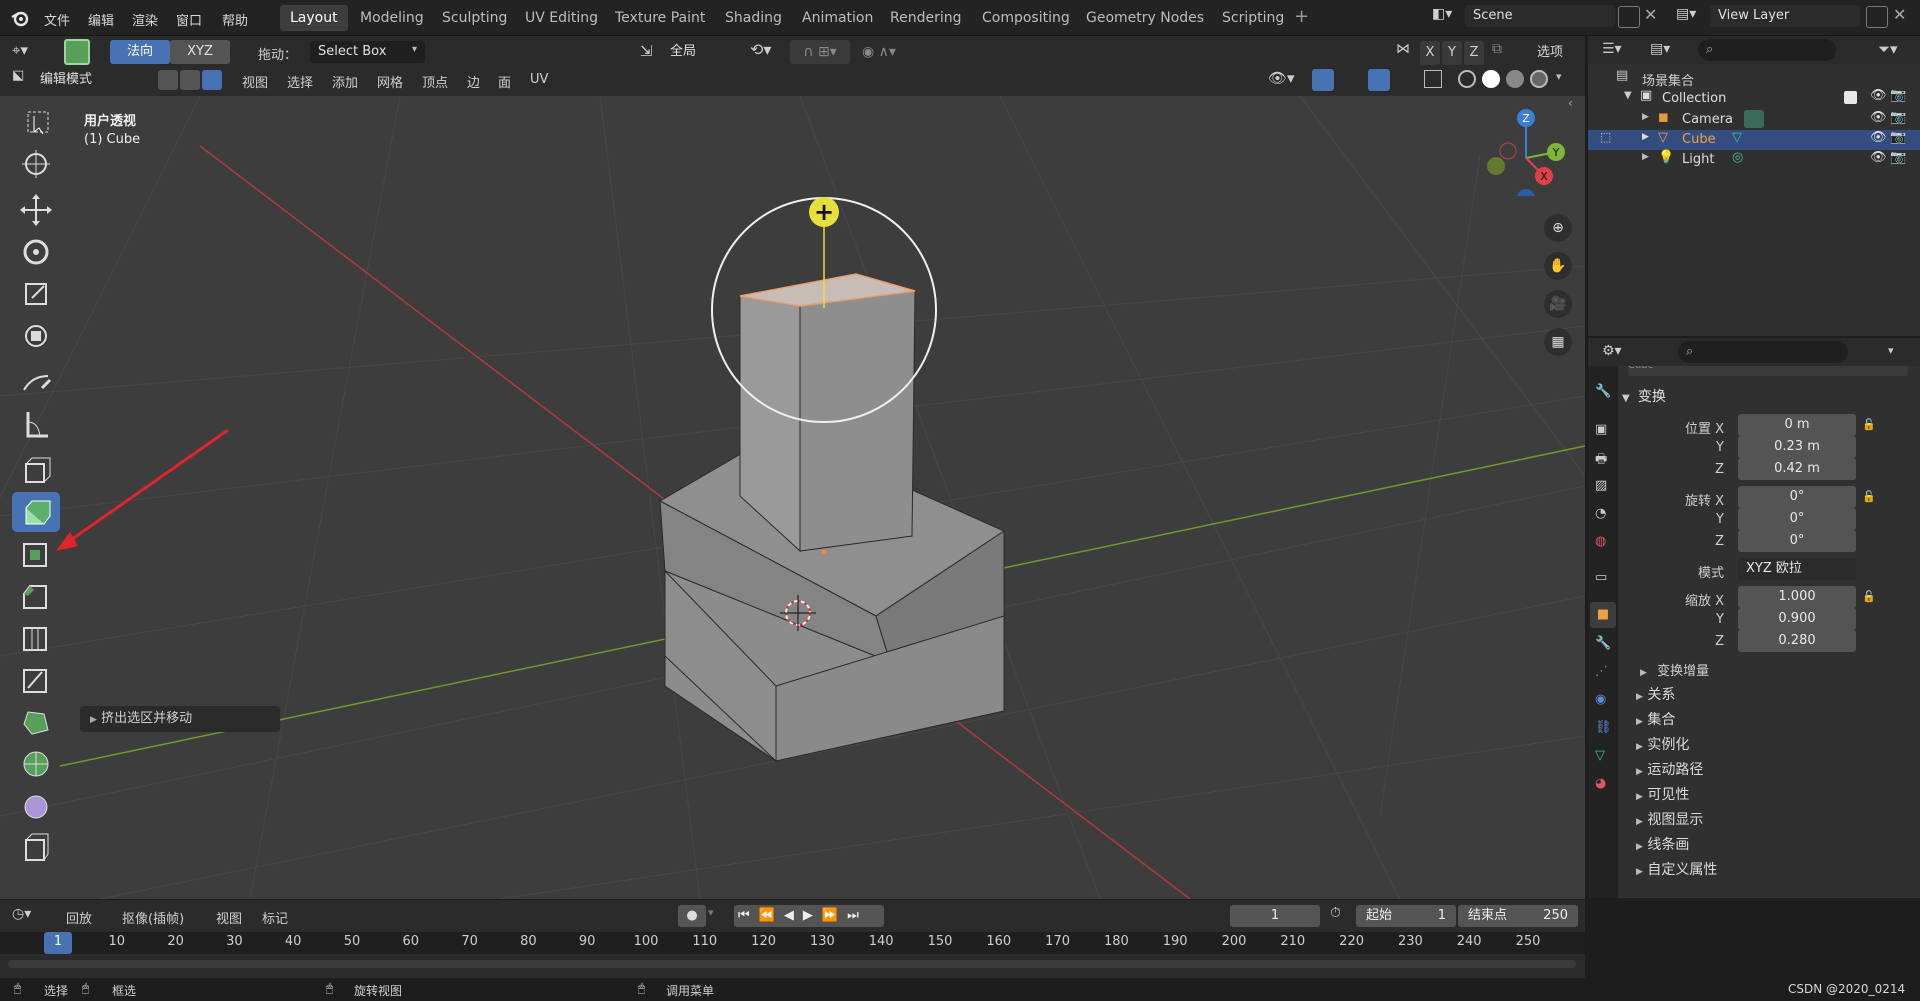  Describe the element at coordinates (1629, 17) in the screenshot. I see `new-scene-icon` at that location.